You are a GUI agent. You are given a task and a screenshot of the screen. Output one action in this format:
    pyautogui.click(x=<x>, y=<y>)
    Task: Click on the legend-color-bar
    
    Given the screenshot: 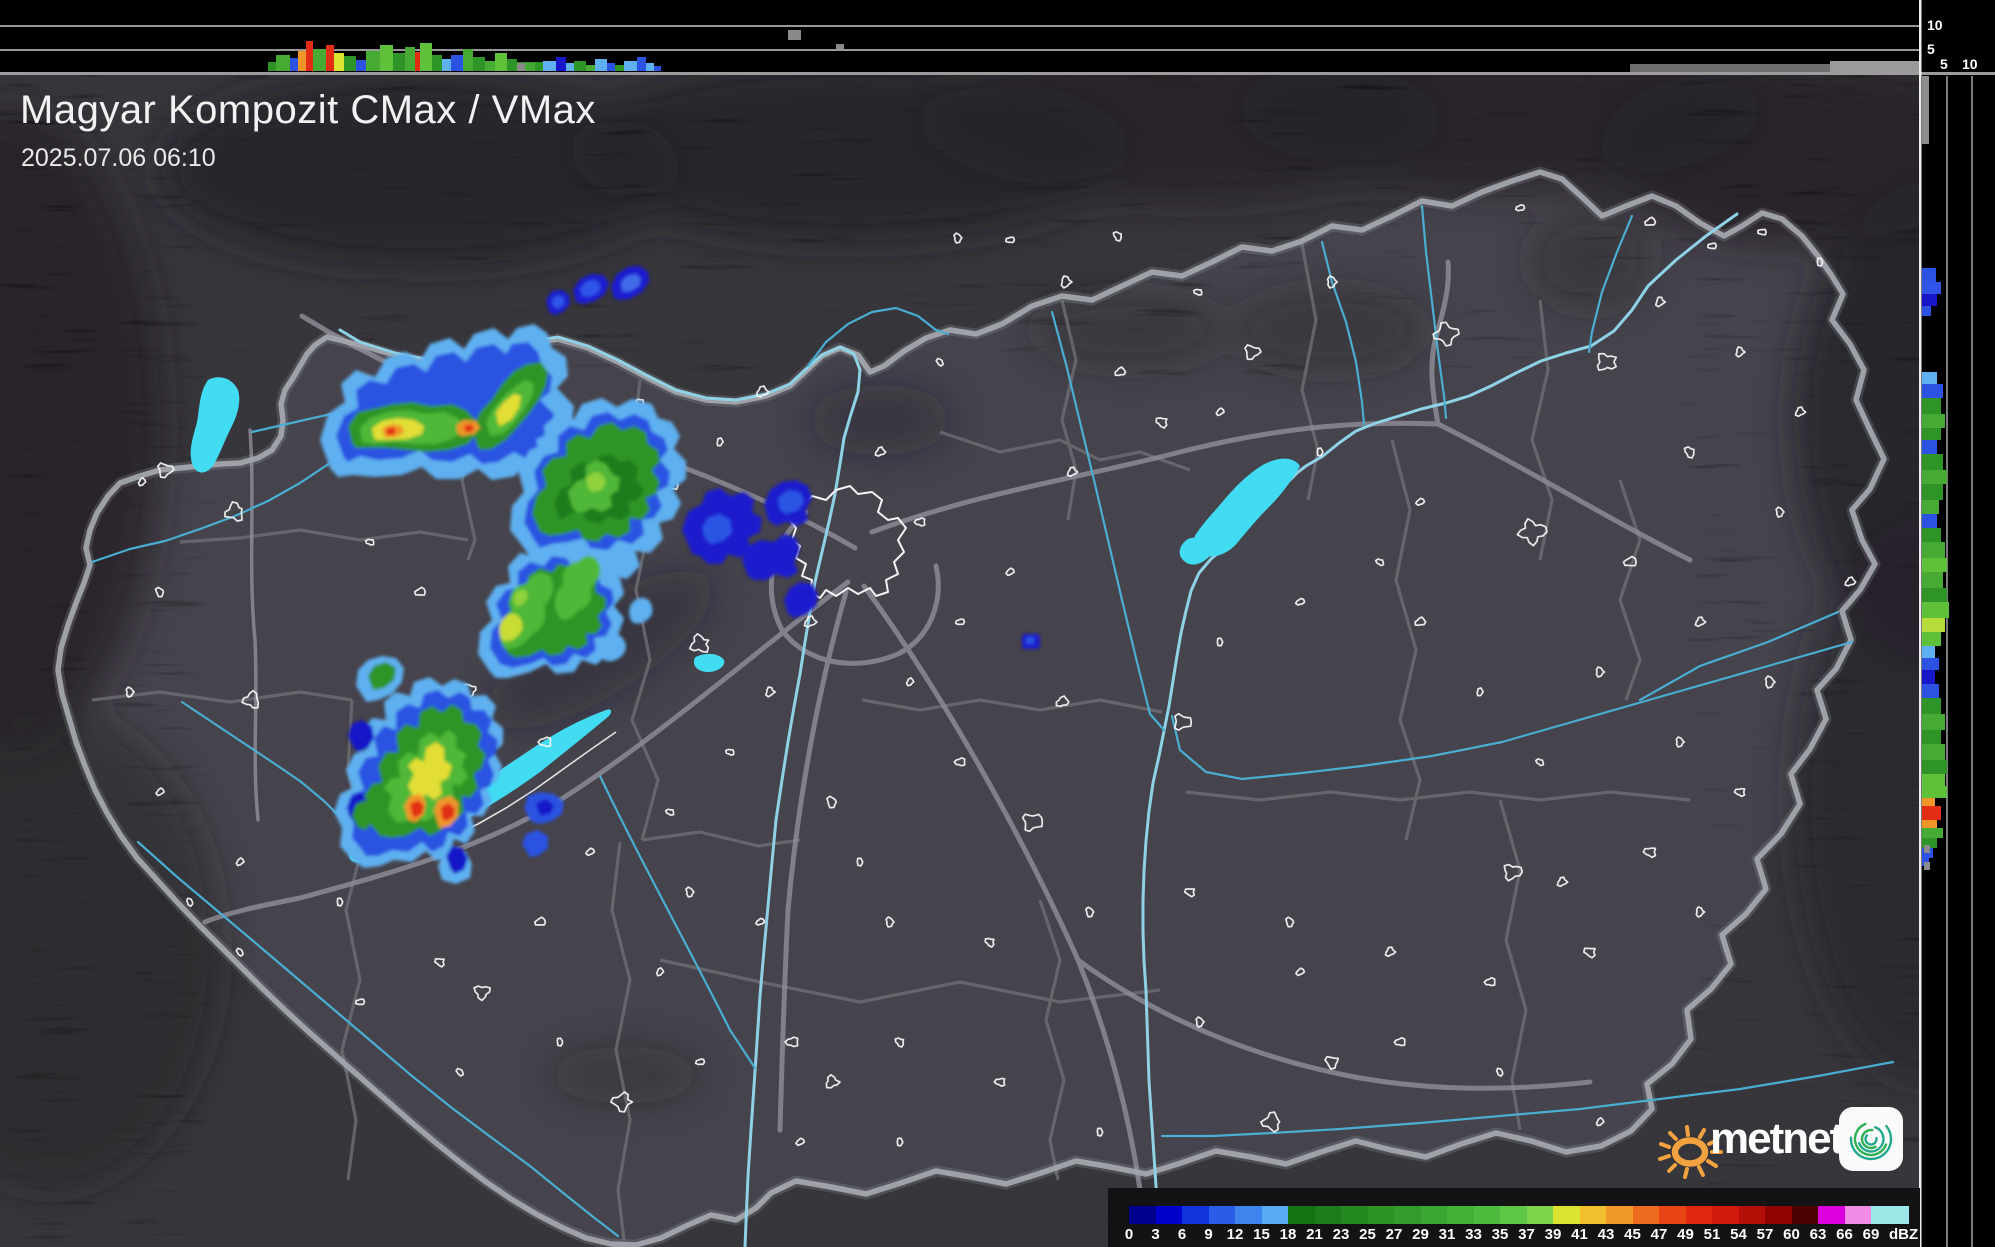 What is the action you would take?
    pyautogui.click(x=1514, y=1215)
    